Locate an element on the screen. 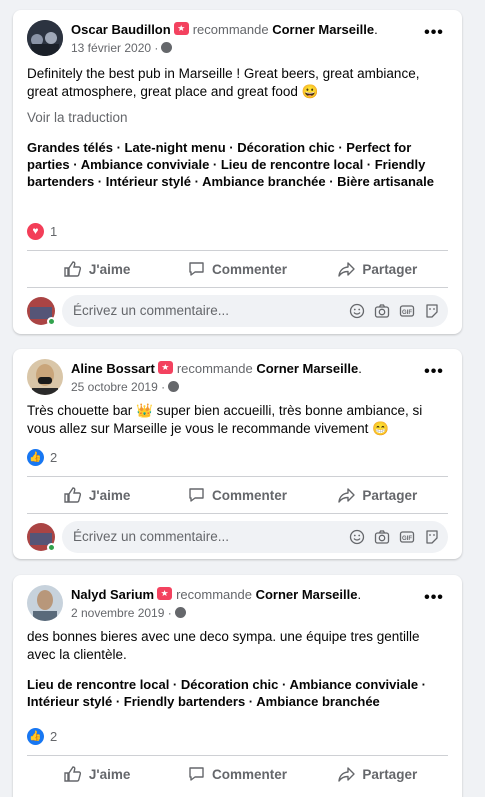  author-name: Oscar Baudillon is located at coordinates (121, 29).